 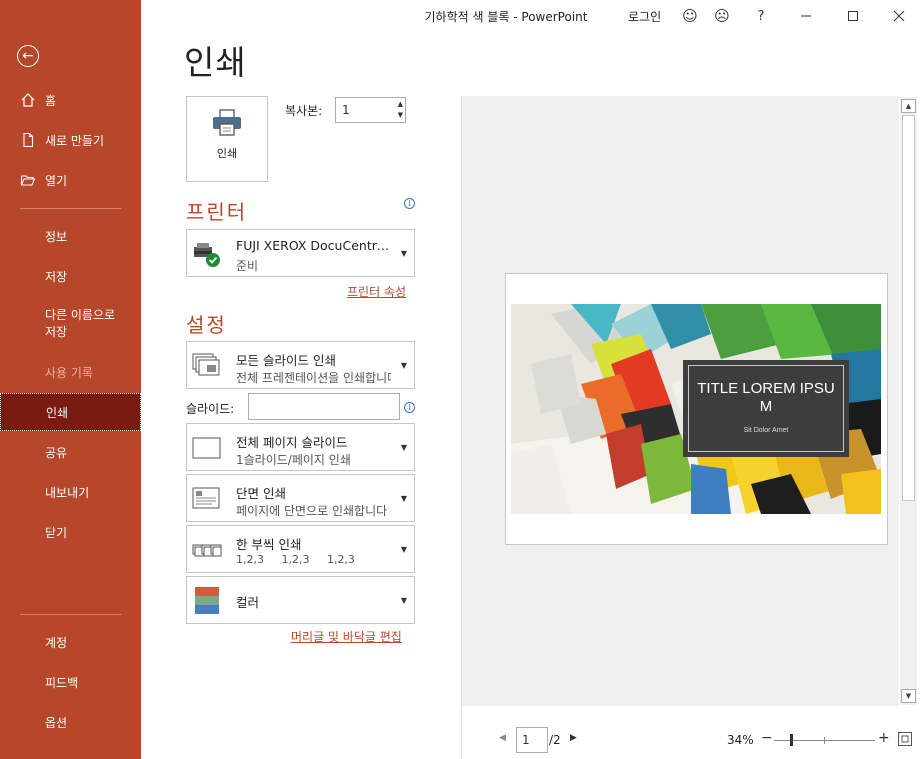 What do you see at coordinates (70, 100) in the screenshot?
I see `sidebar-item-home: 홈` at bounding box center [70, 100].